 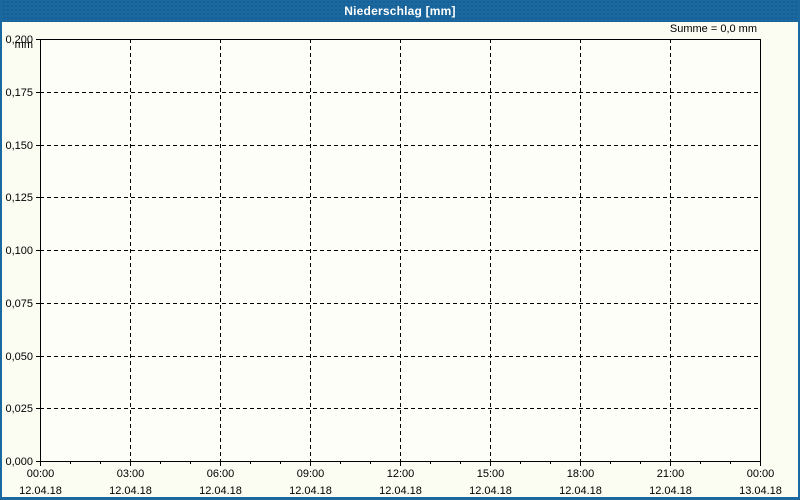 I want to click on x-tick-date-label: 13.04.18, so click(x=760, y=491).